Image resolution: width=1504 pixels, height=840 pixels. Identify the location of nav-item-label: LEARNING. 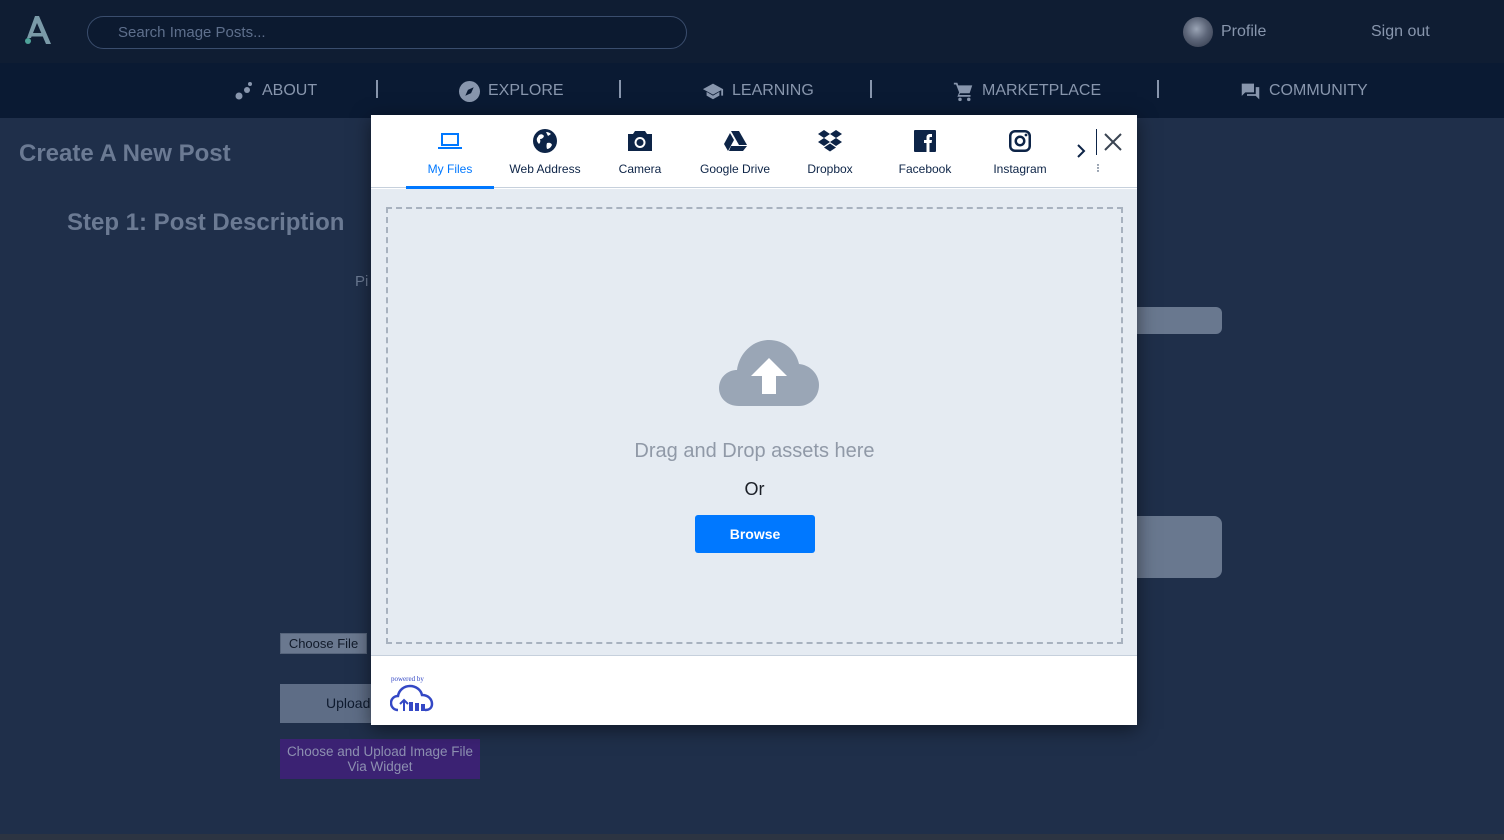
(773, 90).